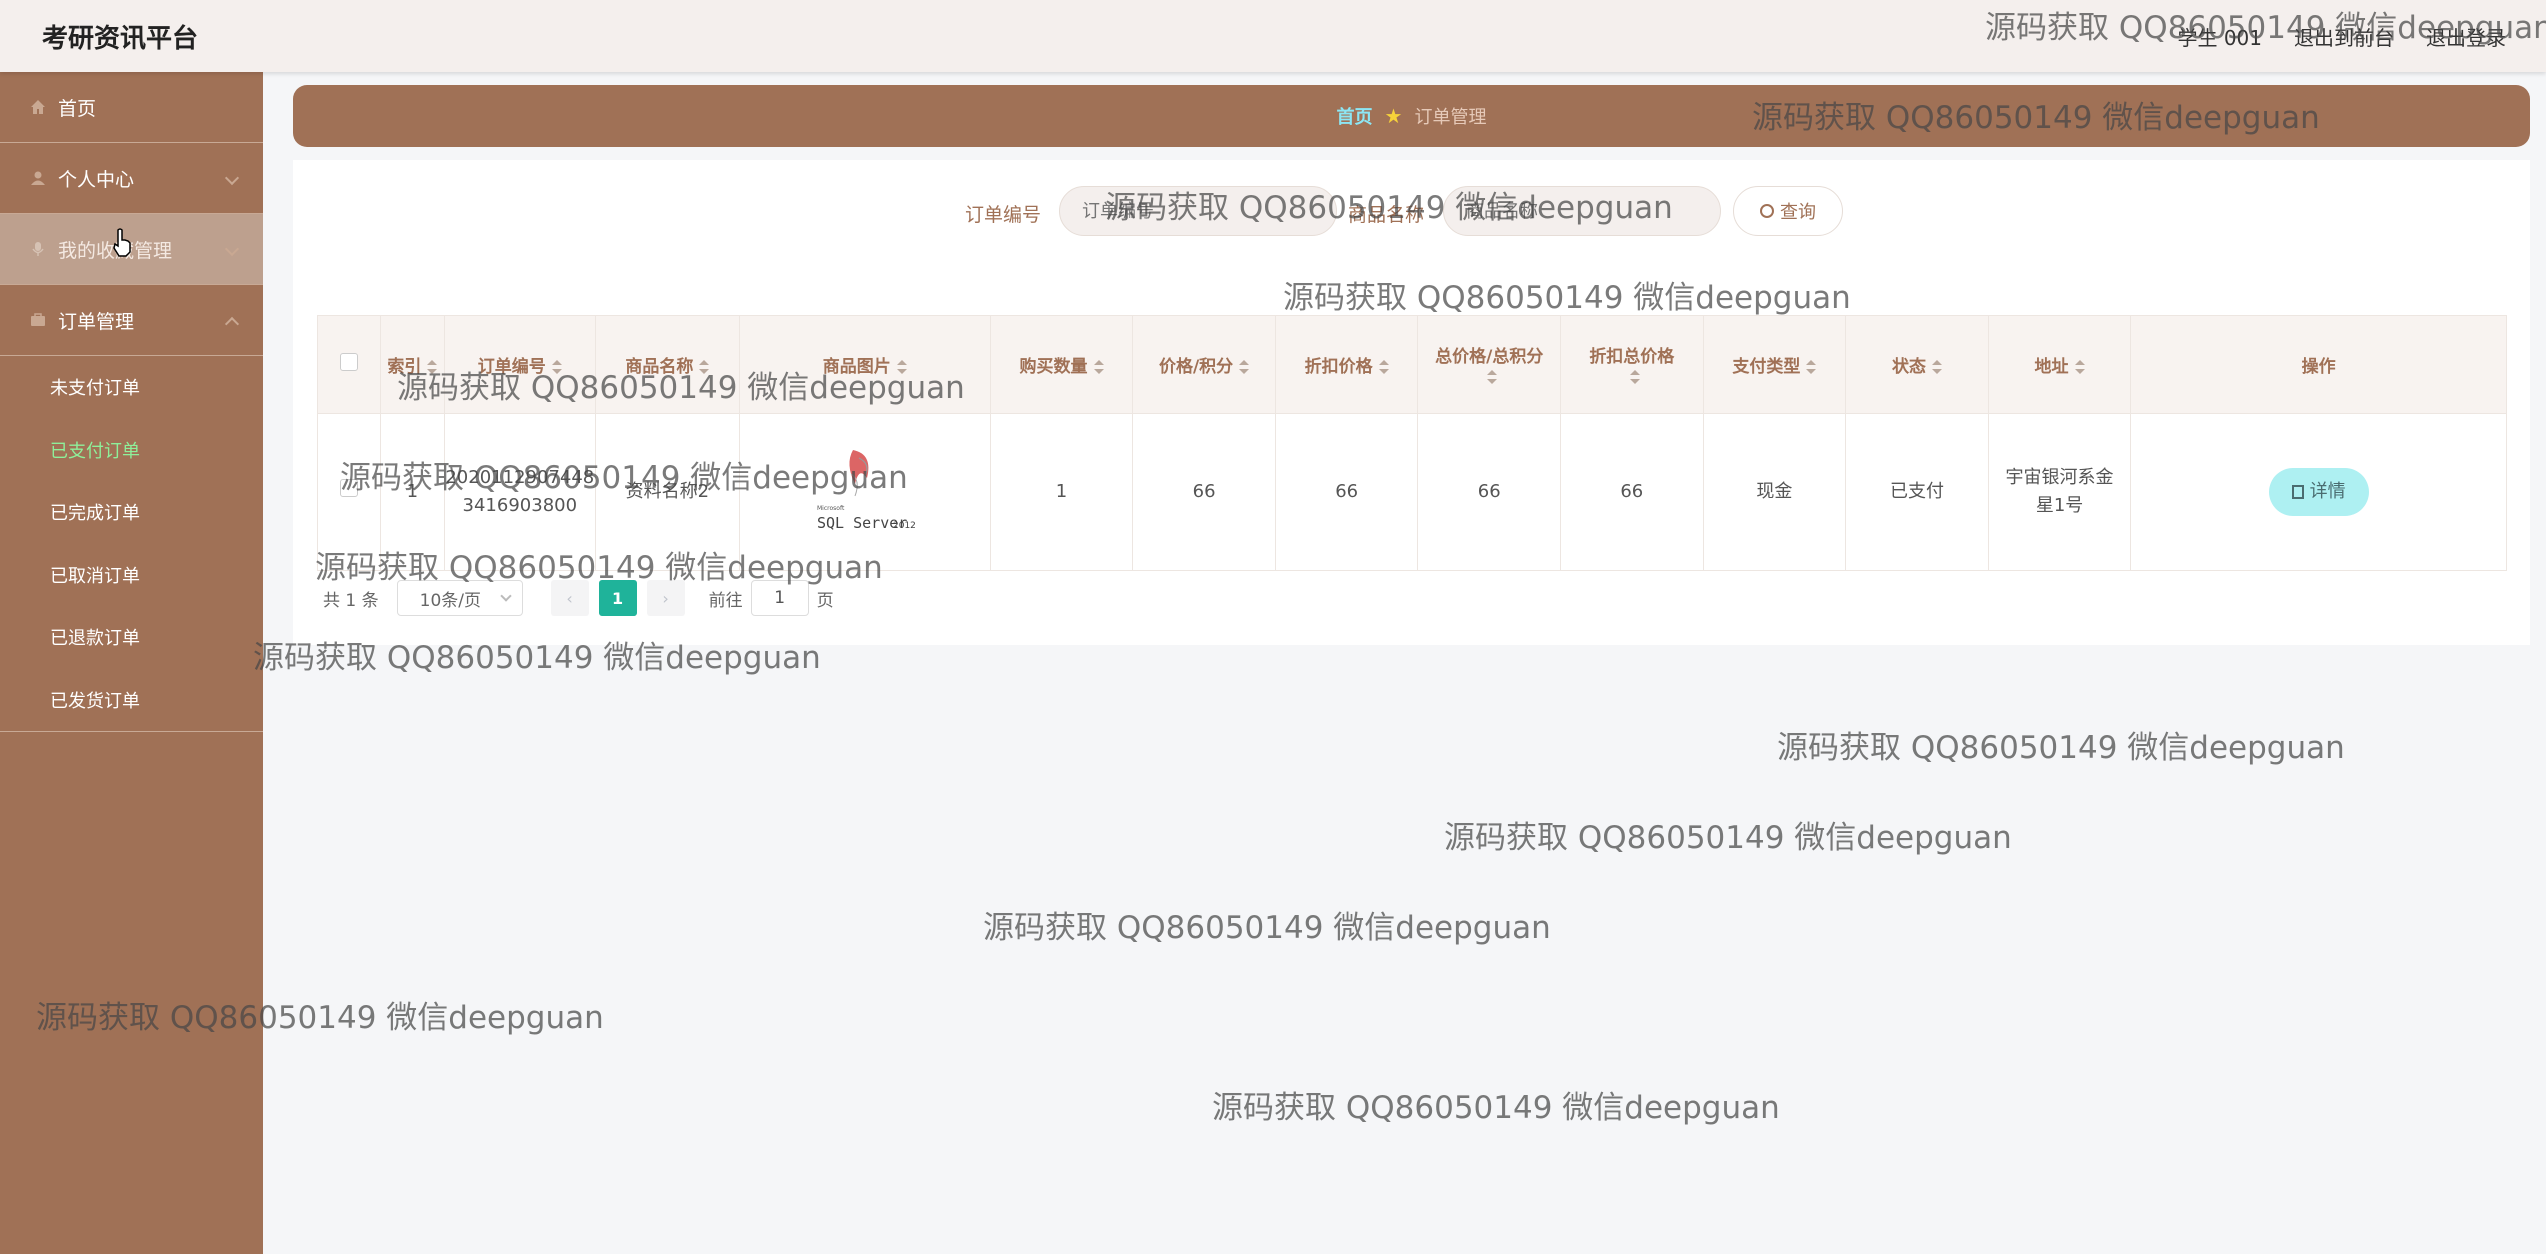 This screenshot has height=1254, width=2546. I want to click on user-name: 学生 001, so click(2219, 38).